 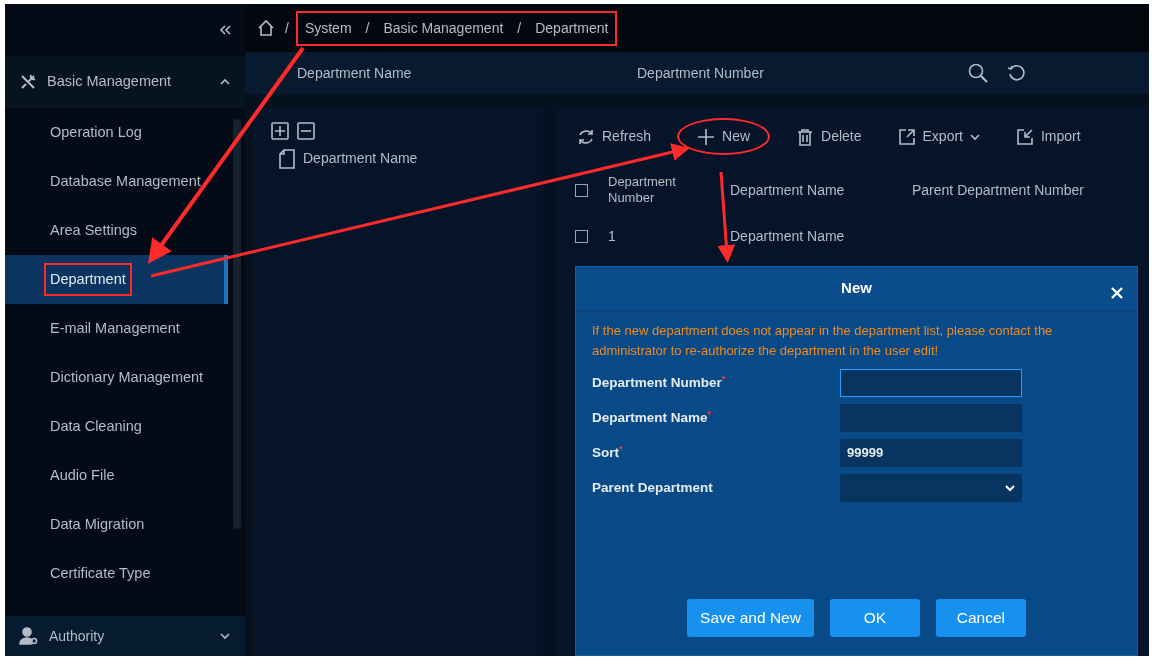 What do you see at coordinates (360, 158) in the screenshot?
I see `tree-node: Department Name` at bounding box center [360, 158].